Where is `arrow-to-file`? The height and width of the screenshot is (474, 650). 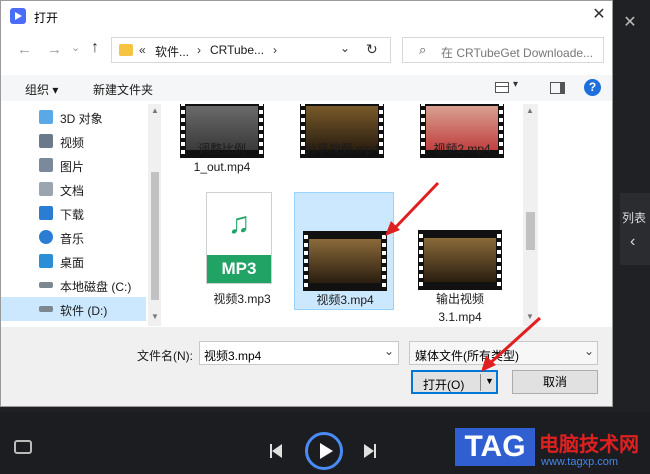 arrow-to-file is located at coordinates (415, 206).